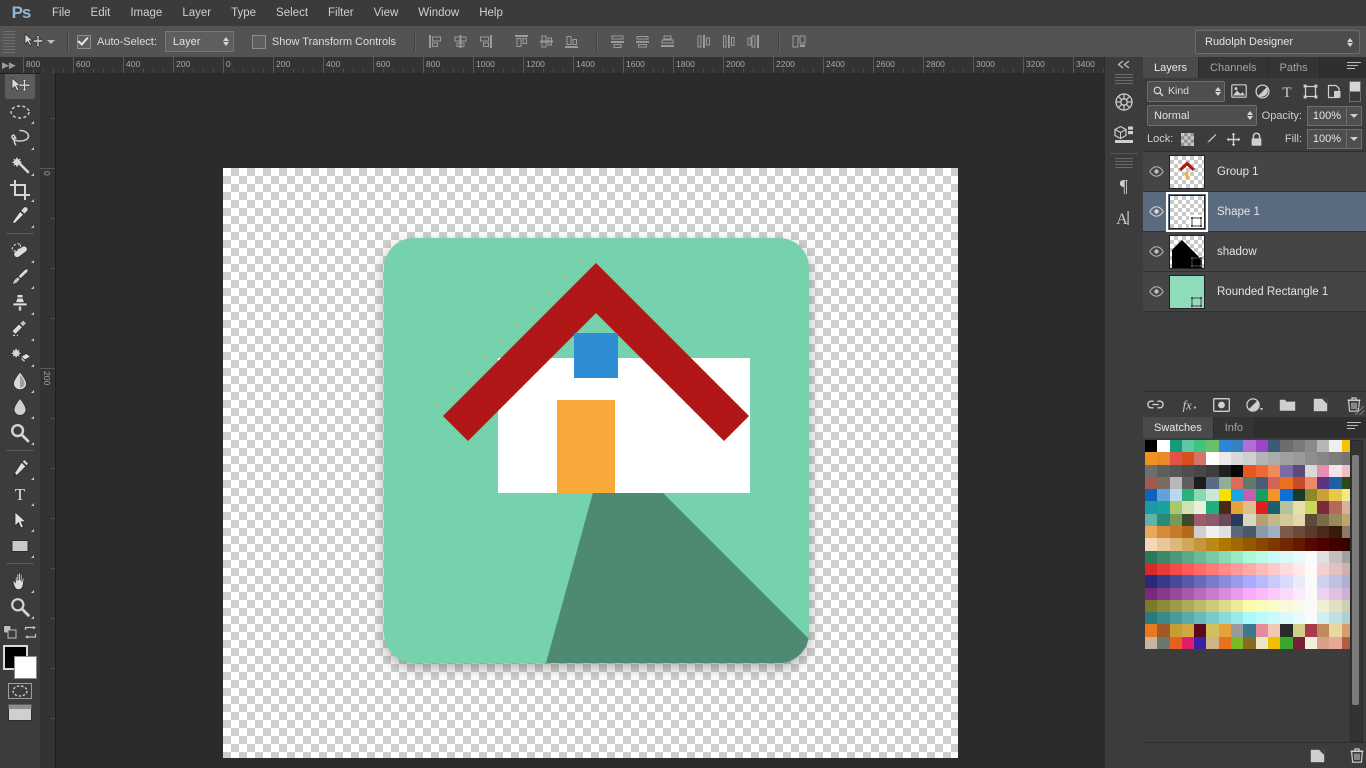  I want to click on layer-row-shape-1: Shape 1, so click(1254, 211).